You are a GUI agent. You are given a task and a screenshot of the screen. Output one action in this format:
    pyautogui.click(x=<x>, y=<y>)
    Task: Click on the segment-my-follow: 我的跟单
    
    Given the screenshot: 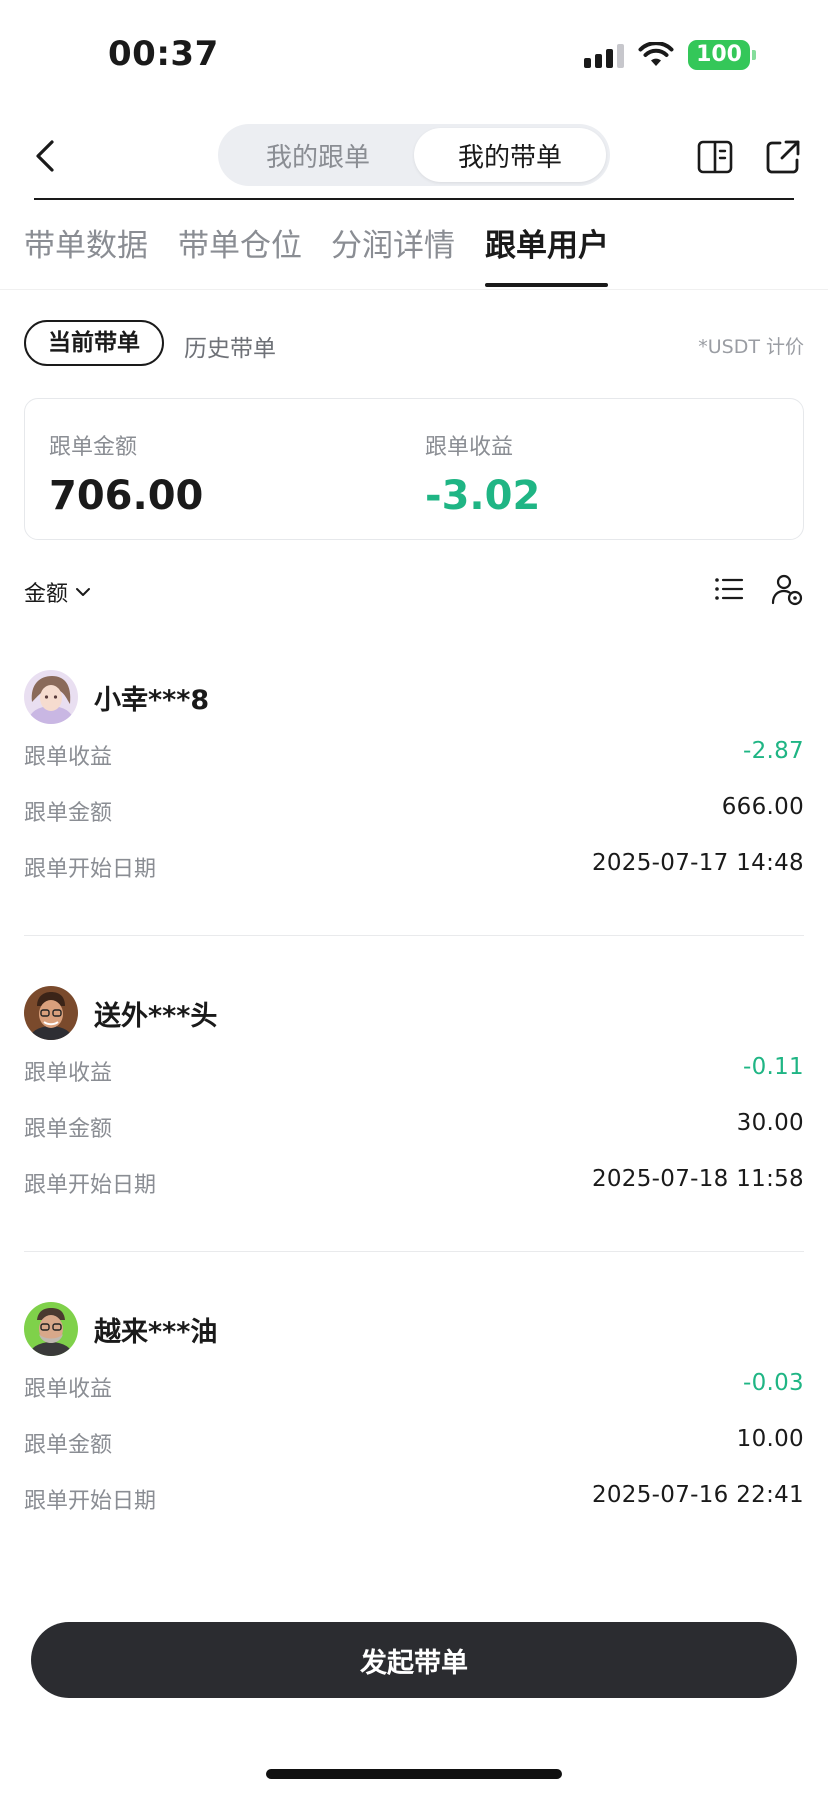 What is the action you would take?
    pyautogui.click(x=318, y=155)
    